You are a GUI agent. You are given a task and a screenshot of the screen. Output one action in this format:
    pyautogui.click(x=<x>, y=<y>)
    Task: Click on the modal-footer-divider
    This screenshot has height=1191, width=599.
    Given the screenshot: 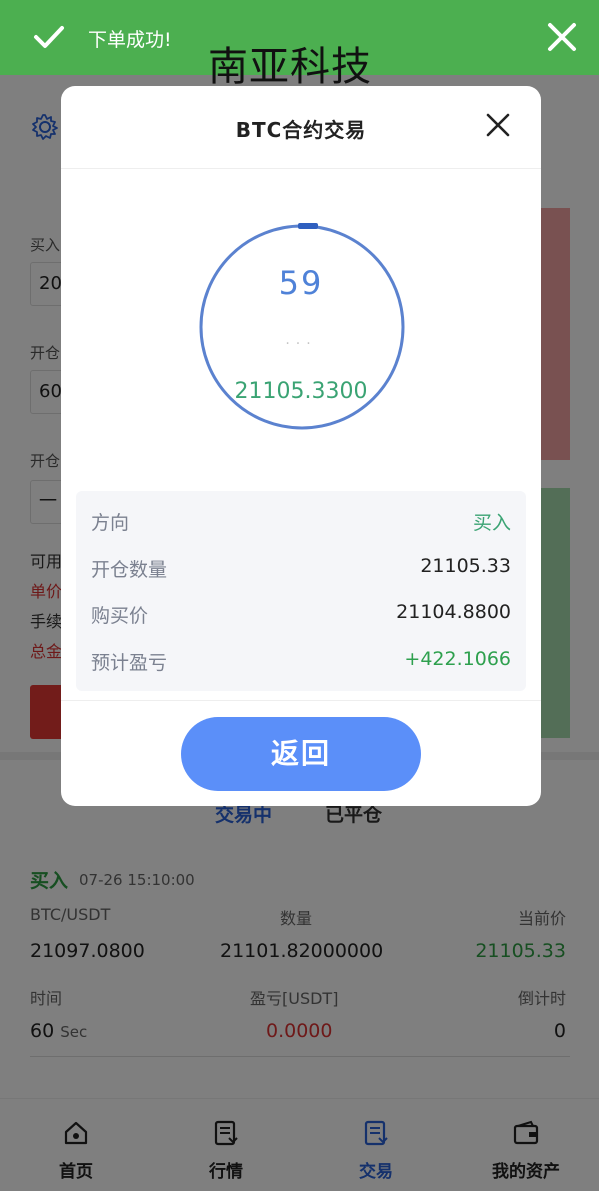 What is the action you would take?
    pyautogui.click(x=301, y=700)
    